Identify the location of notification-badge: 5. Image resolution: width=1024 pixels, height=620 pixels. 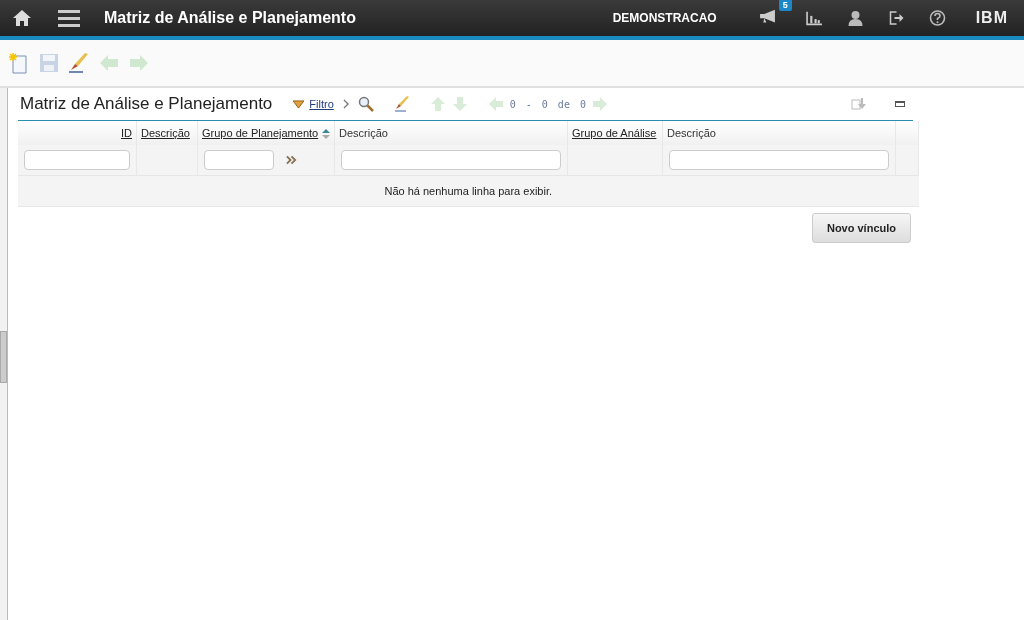
(785, 5).